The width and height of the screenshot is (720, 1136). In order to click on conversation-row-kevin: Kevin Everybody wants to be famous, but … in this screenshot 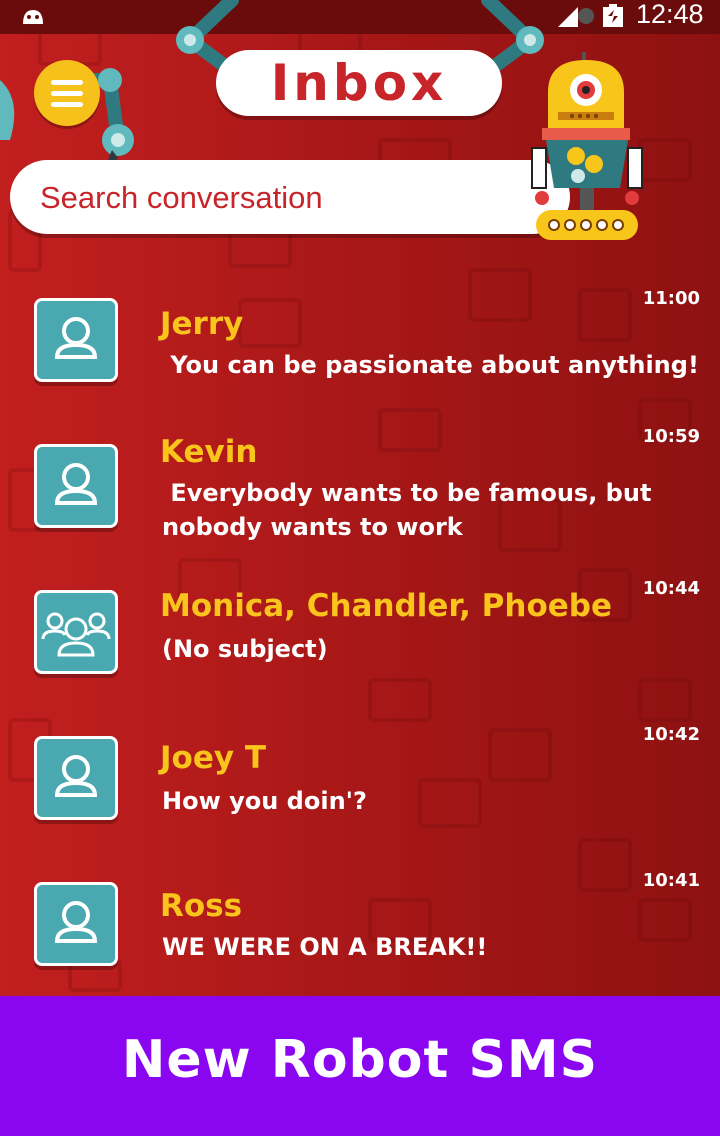, I will do `click(360, 497)`.